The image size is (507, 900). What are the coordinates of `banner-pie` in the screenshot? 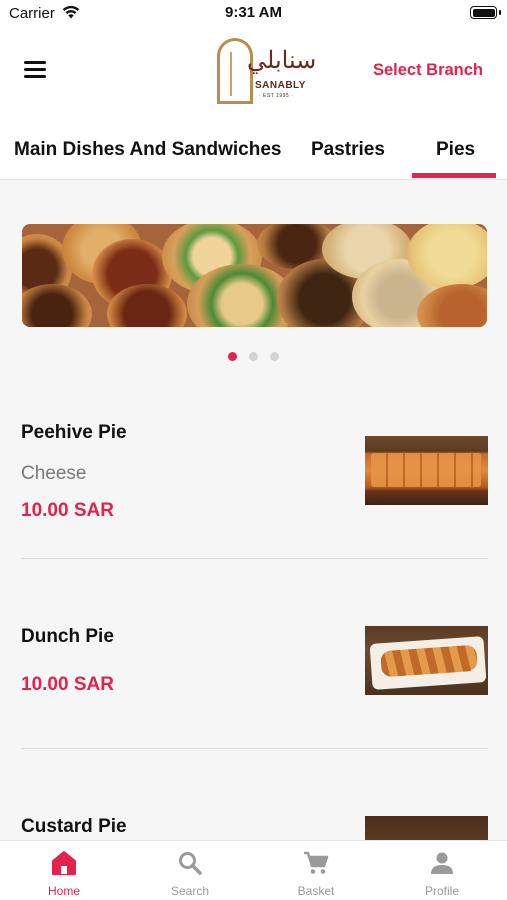 It's located at (57, 305).